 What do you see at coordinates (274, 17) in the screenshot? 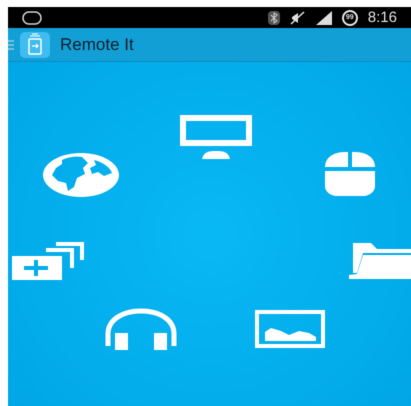
I see `bluetooth-icon` at bounding box center [274, 17].